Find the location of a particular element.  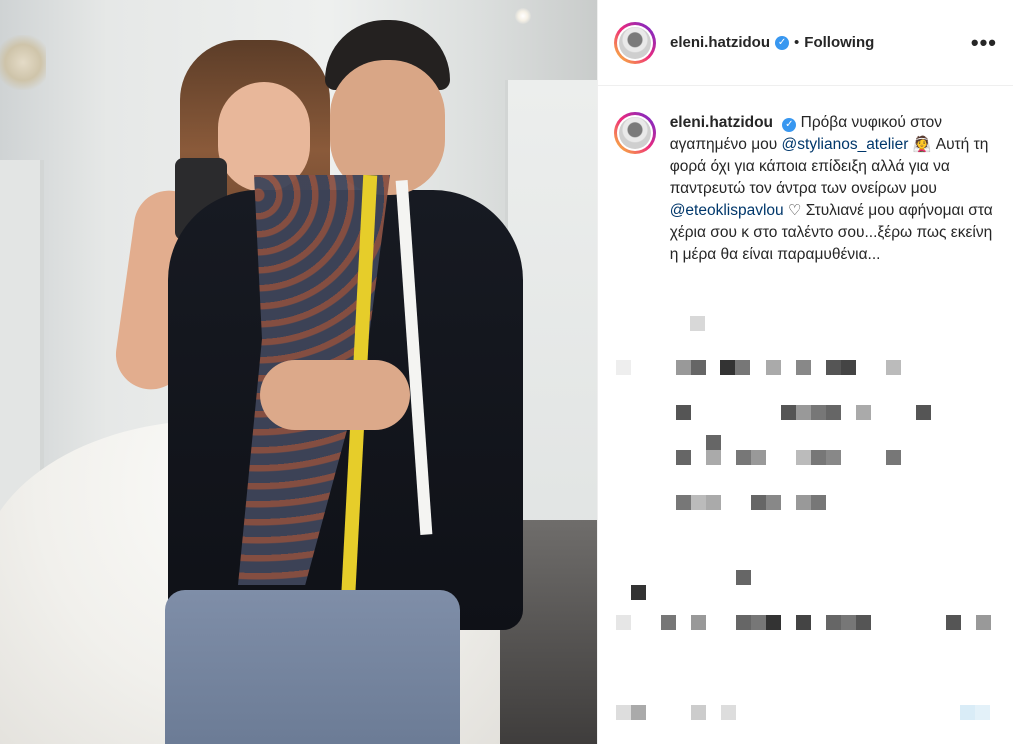

chandelier is located at coordinates (23, 62).